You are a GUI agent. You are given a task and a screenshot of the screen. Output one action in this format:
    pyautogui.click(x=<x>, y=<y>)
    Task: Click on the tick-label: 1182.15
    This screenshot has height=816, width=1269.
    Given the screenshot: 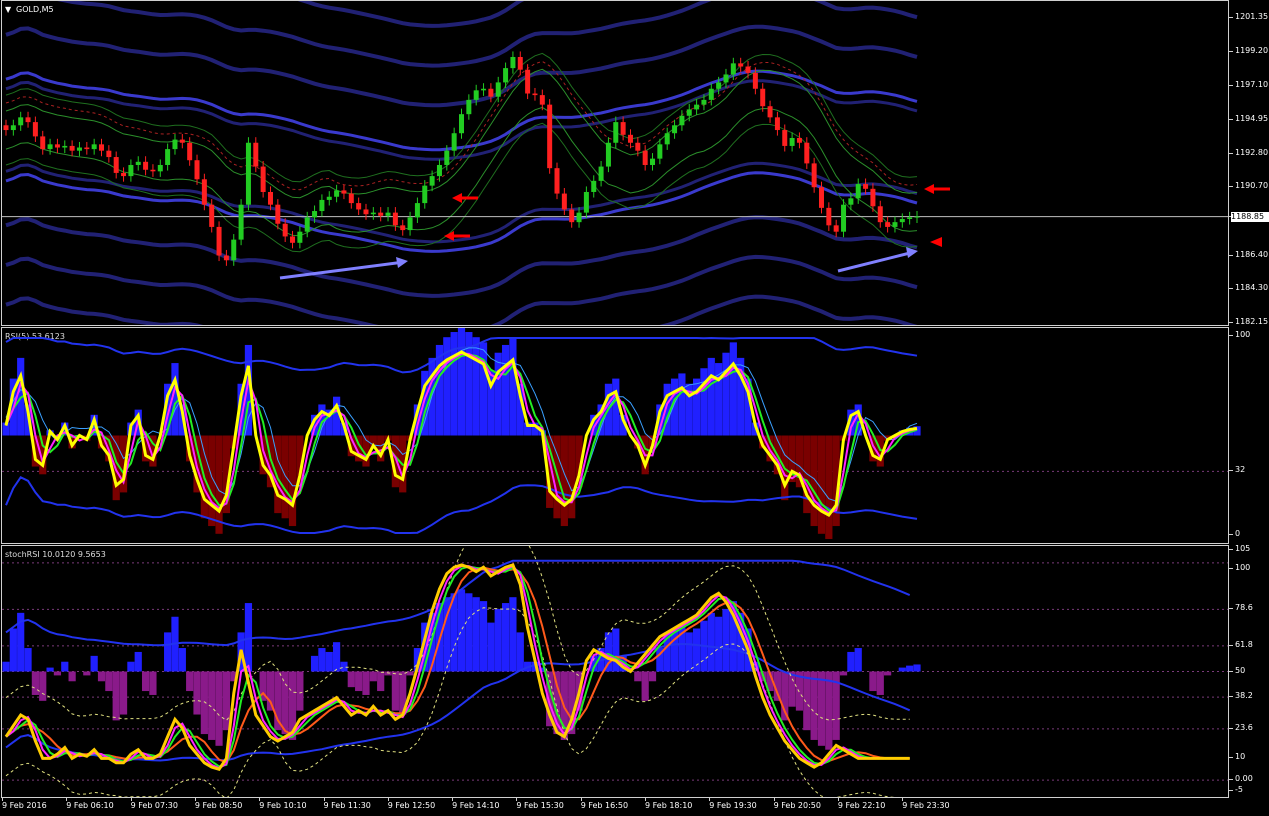 What is the action you would take?
    pyautogui.click(x=1252, y=321)
    